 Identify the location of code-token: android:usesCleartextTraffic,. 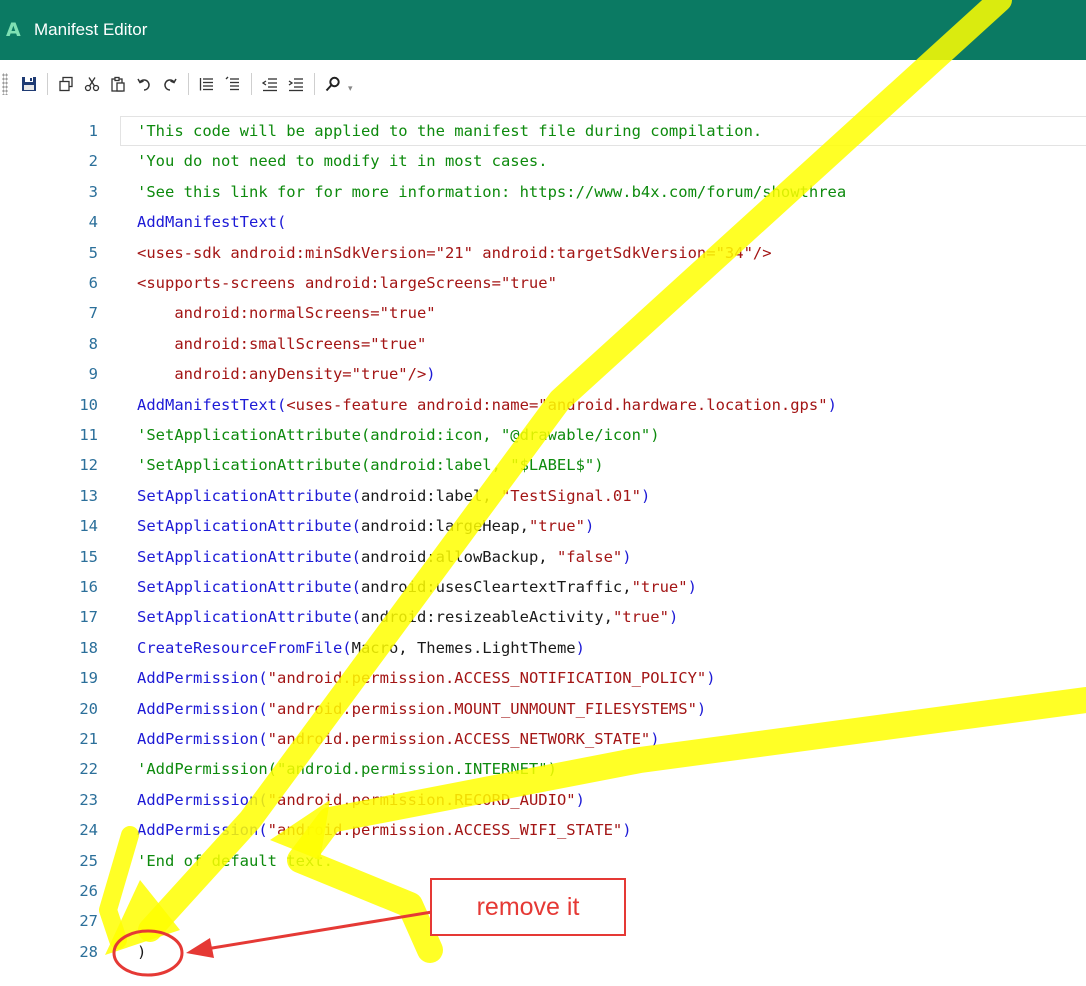
(496, 587).